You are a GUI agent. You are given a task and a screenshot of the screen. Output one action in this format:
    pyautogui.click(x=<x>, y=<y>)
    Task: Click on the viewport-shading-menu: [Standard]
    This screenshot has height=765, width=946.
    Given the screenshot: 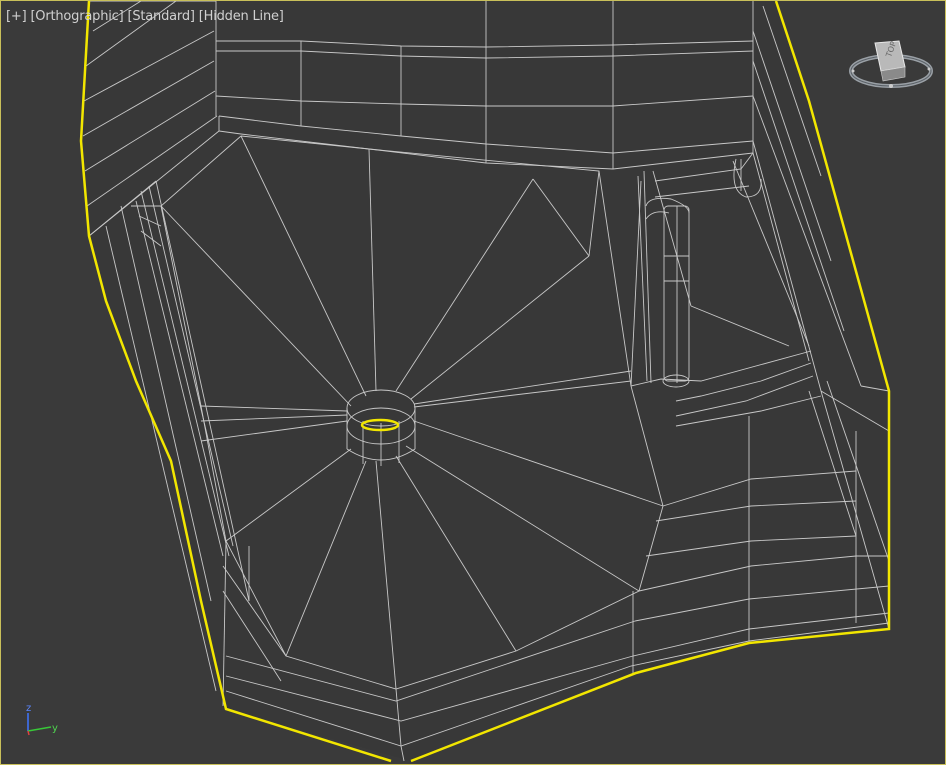 What is the action you would take?
    pyautogui.click(x=160, y=16)
    